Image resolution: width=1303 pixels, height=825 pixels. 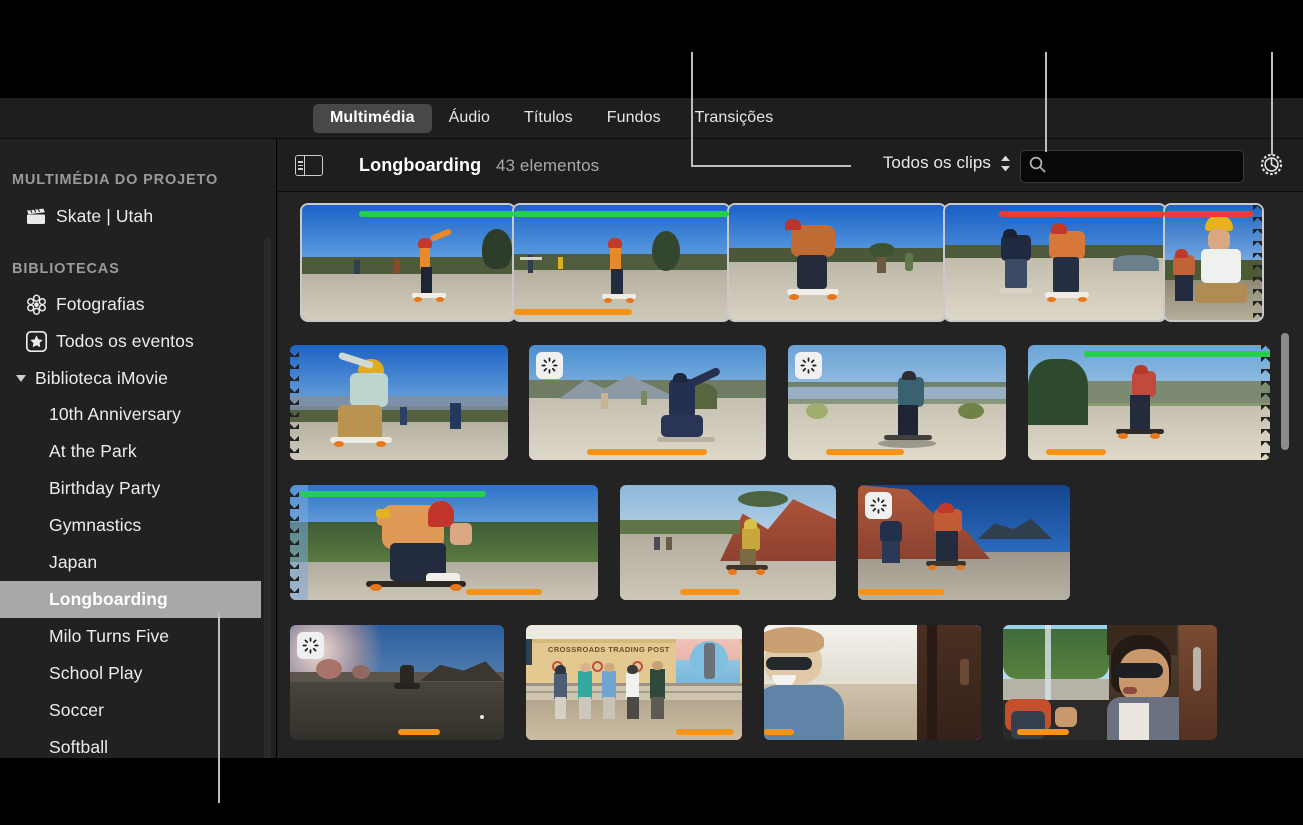 I want to click on sidebar-item-label: 10th Anniversary, so click(x=115, y=414).